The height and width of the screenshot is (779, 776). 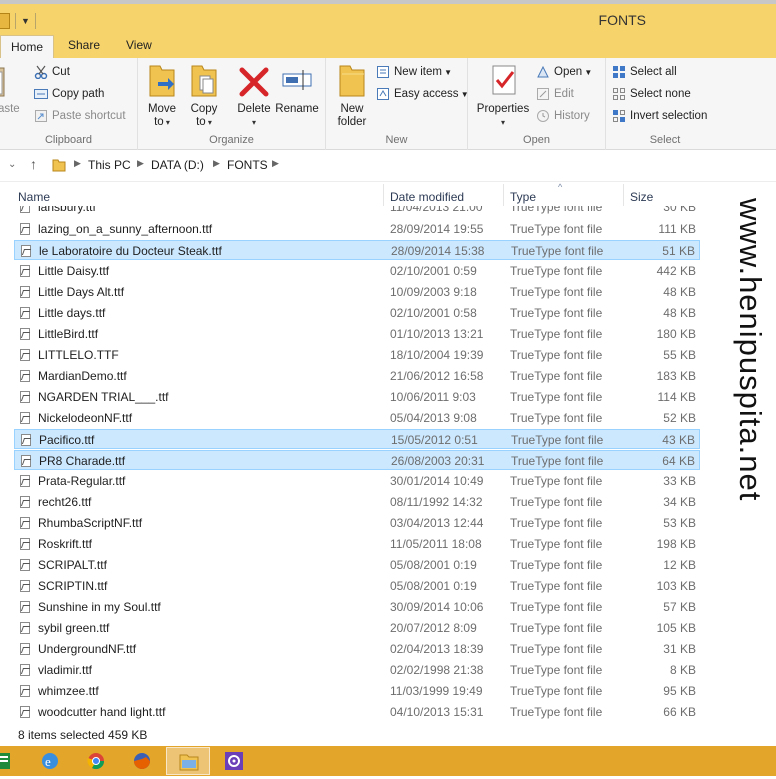 I want to click on new-folder-label-1: New, so click(x=352, y=109).